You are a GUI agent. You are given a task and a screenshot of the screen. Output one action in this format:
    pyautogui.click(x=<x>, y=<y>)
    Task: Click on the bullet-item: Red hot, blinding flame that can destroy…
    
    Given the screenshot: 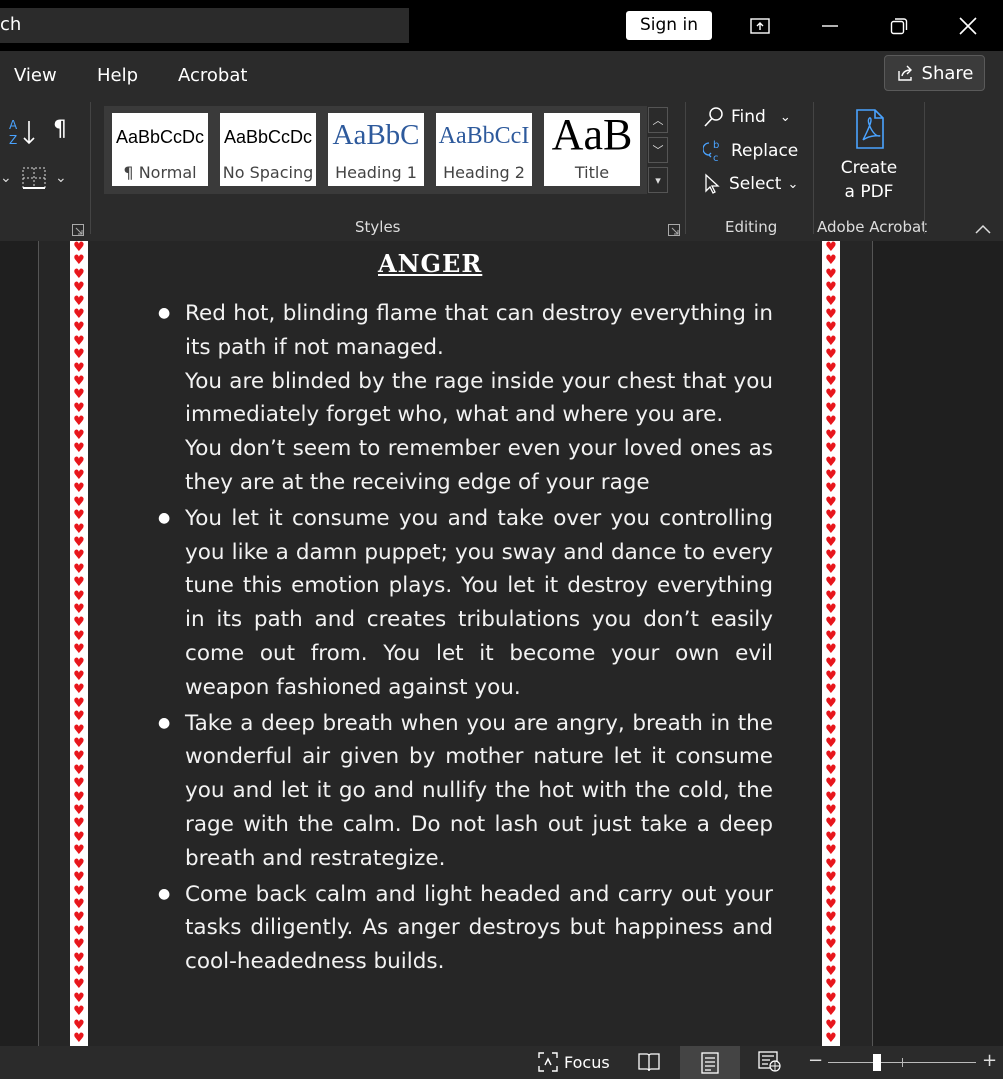 What is the action you would take?
    pyautogui.click(x=465, y=398)
    